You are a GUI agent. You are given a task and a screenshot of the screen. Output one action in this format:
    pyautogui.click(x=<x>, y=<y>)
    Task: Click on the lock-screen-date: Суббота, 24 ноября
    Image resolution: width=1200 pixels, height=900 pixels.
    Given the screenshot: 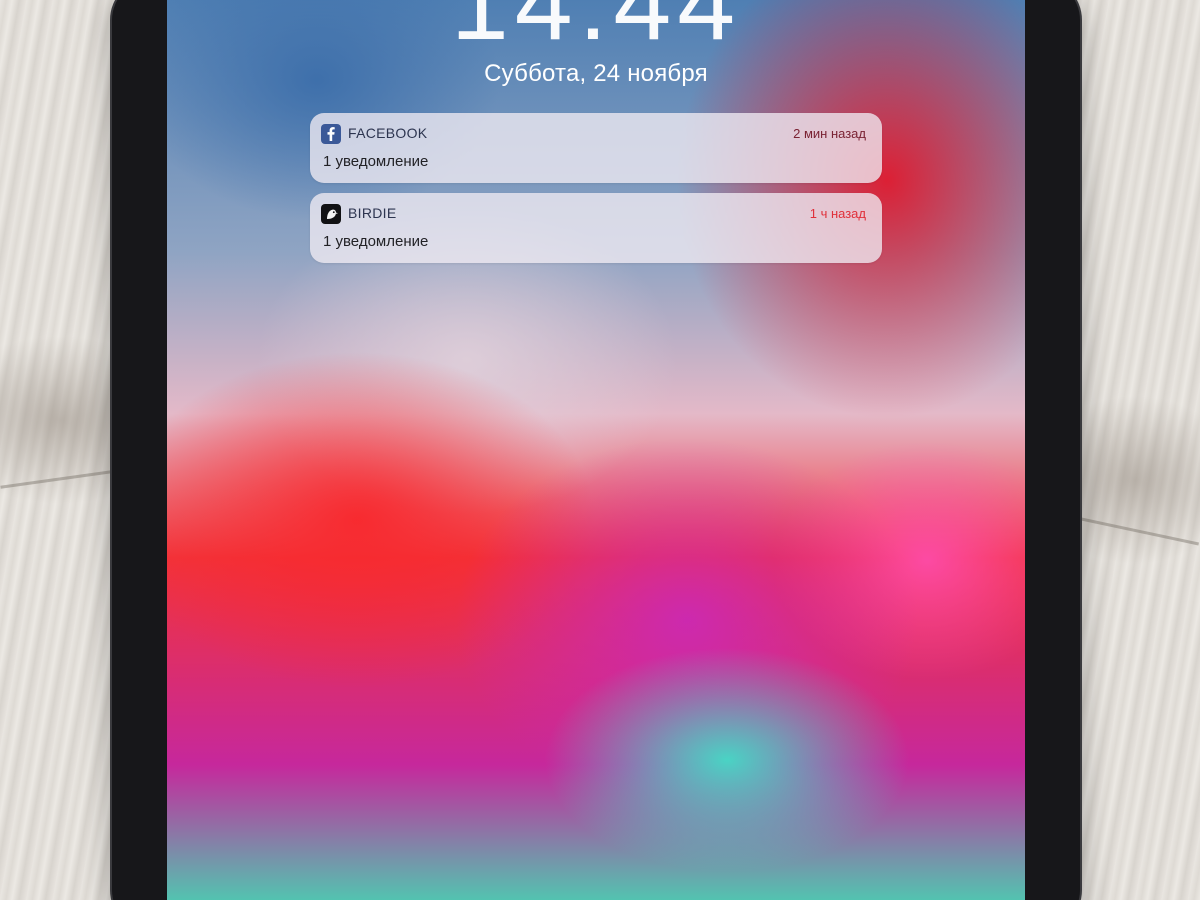 What is the action you would take?
    pyautogui.click(x=596, y=73)
    